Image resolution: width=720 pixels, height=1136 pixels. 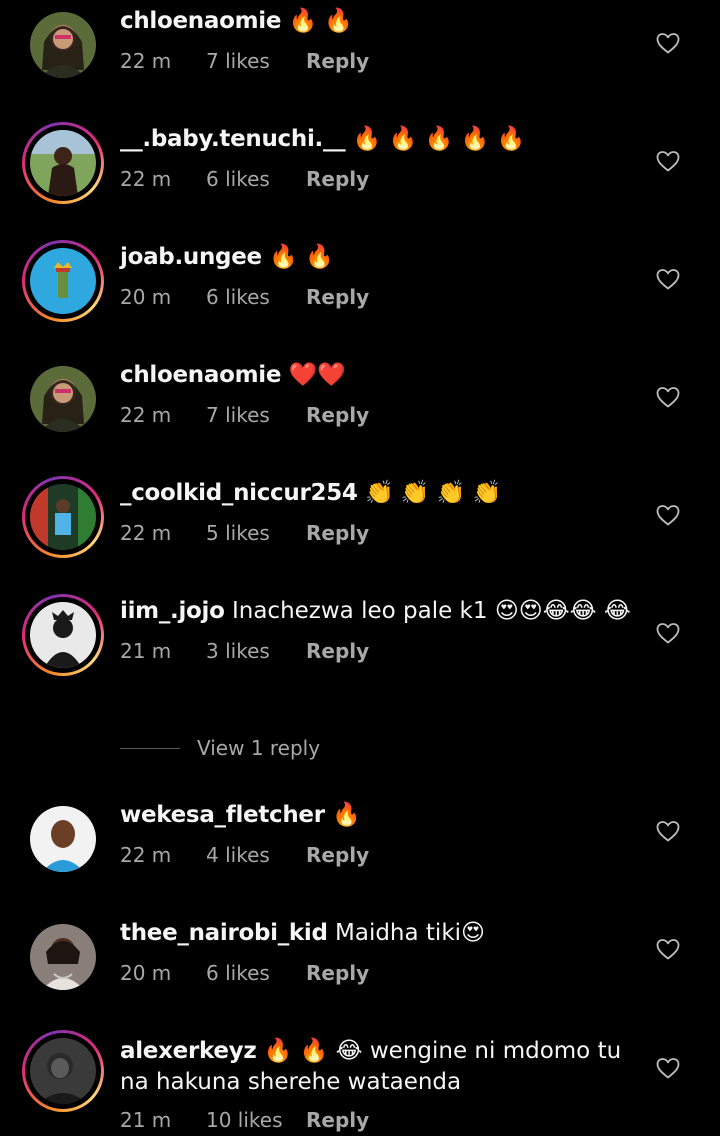 What do you see at coordinates (380, 375) in the screenshot?
I see `comment-text: chloenaomie ❤️❤️` at bounding box center [380, 375].